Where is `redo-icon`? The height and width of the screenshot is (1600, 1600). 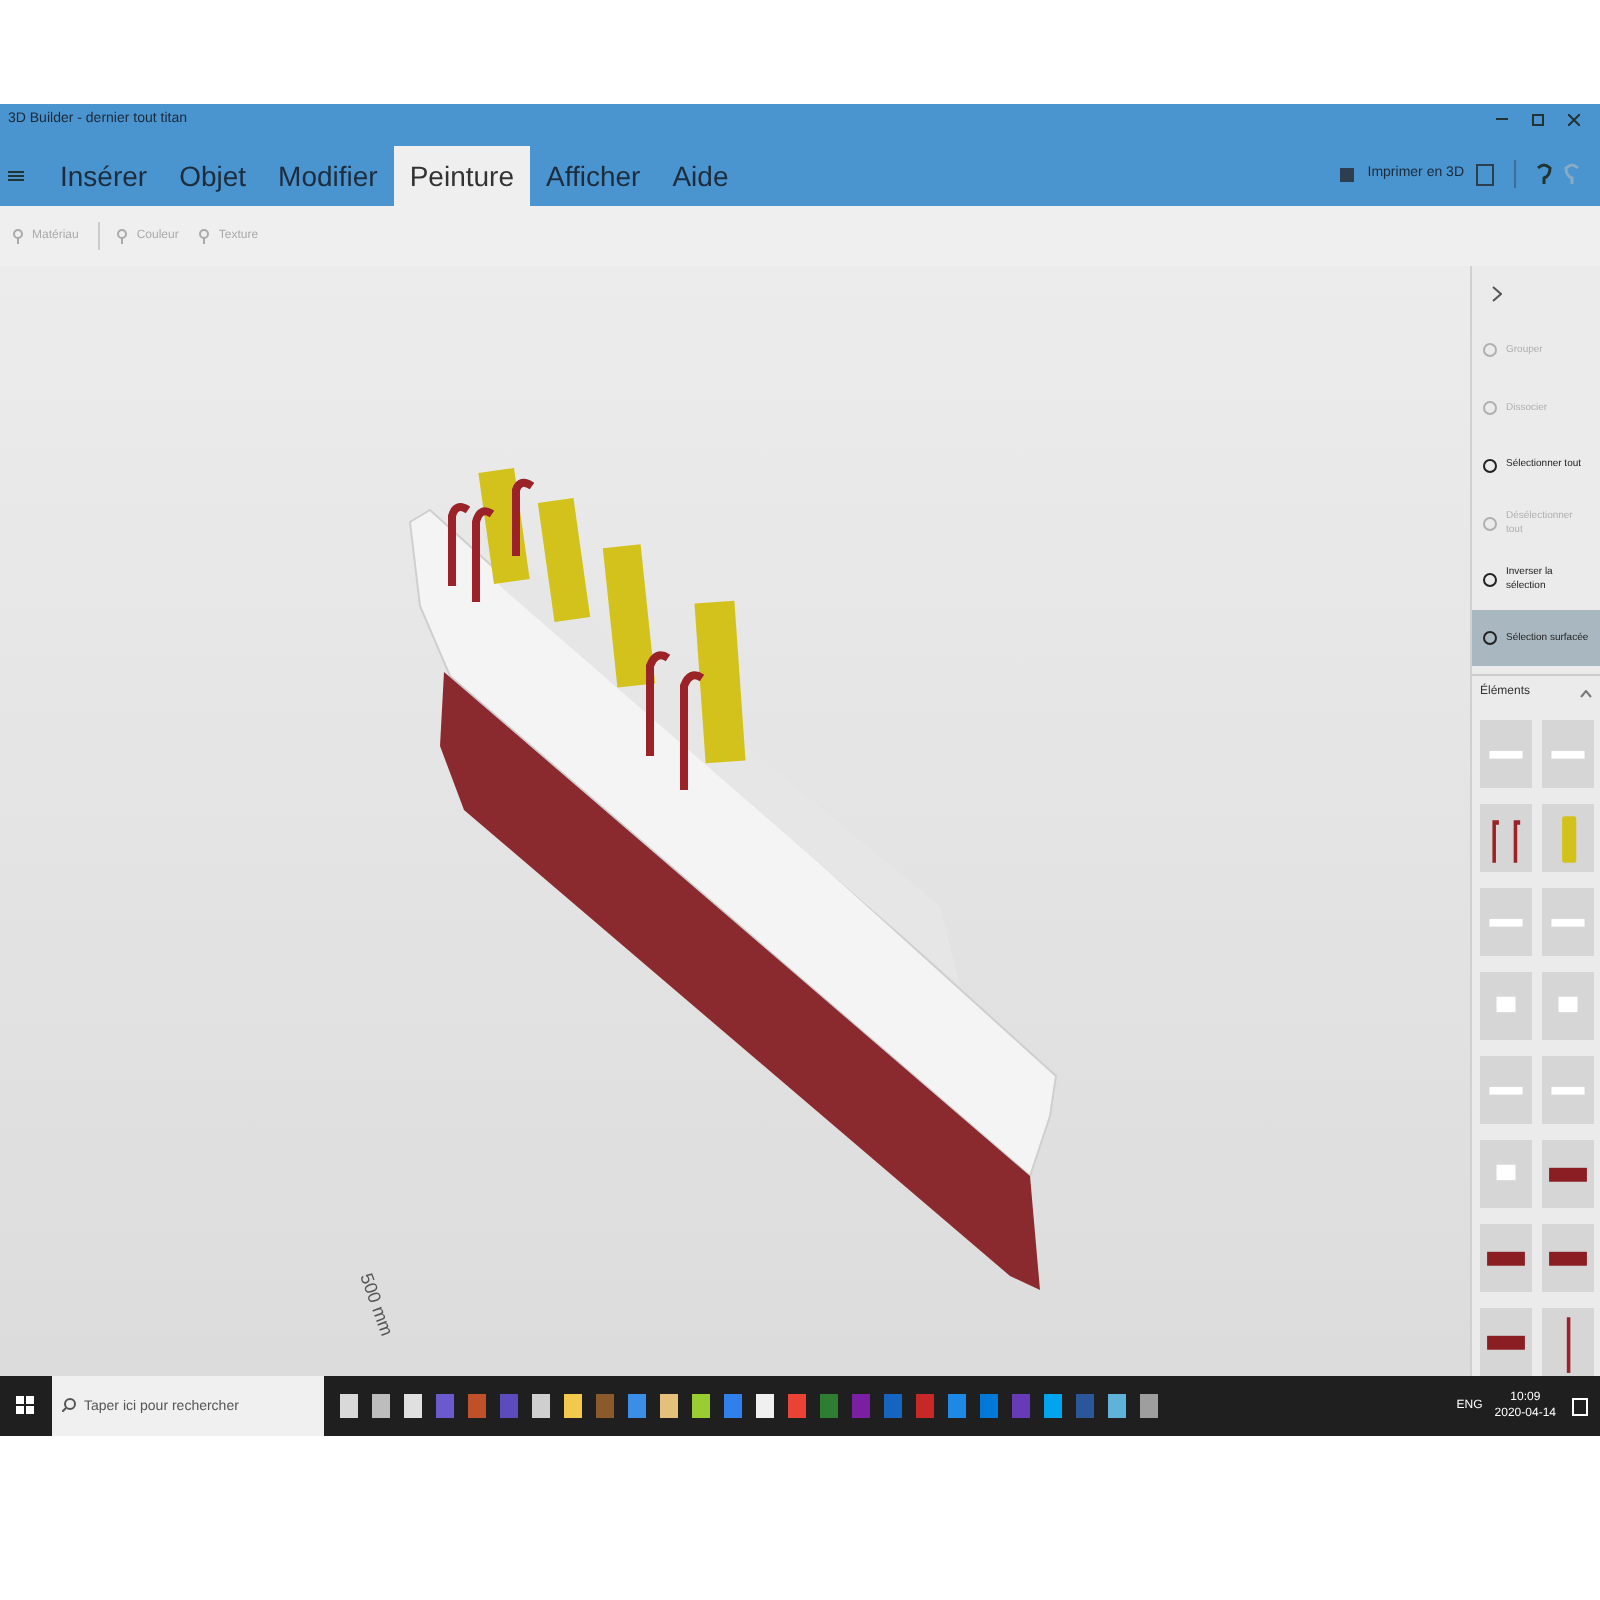 redo-icon is located at coordinates (1572, 174).